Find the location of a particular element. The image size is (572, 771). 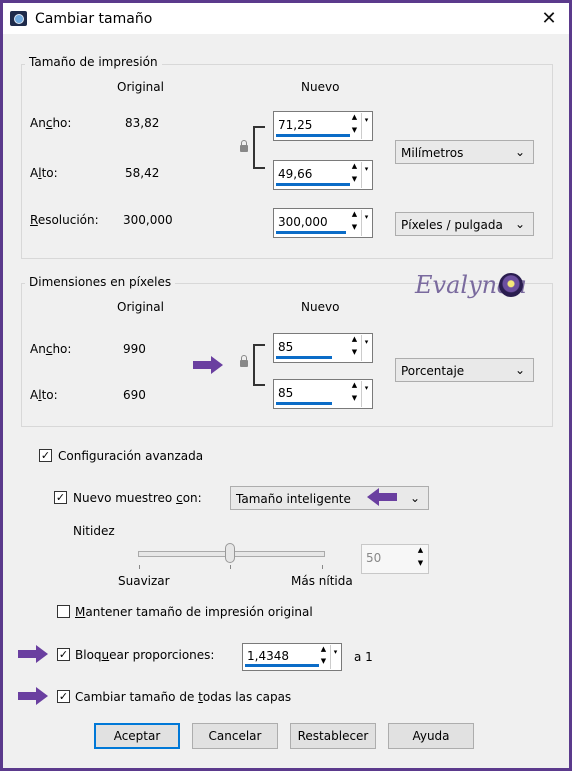

pixel-width-spinner: ▲ ▼ is located at coordinates (354, 348).